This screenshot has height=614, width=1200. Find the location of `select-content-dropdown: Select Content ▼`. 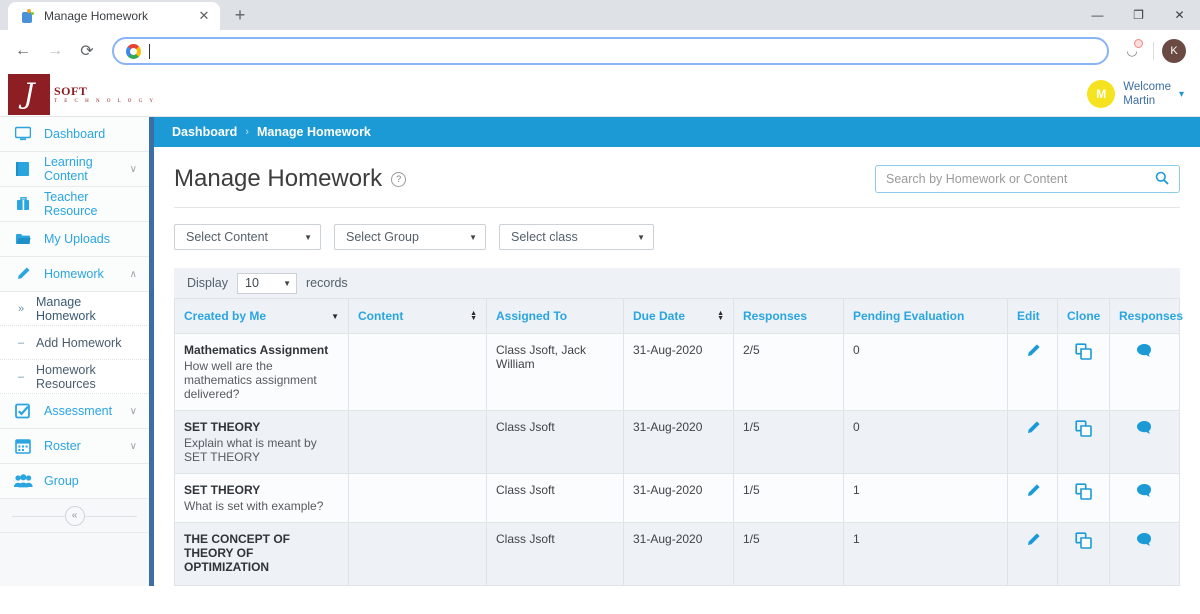

select-content-dropdown: Select Content ▼ is located at coordinates (247, 237).